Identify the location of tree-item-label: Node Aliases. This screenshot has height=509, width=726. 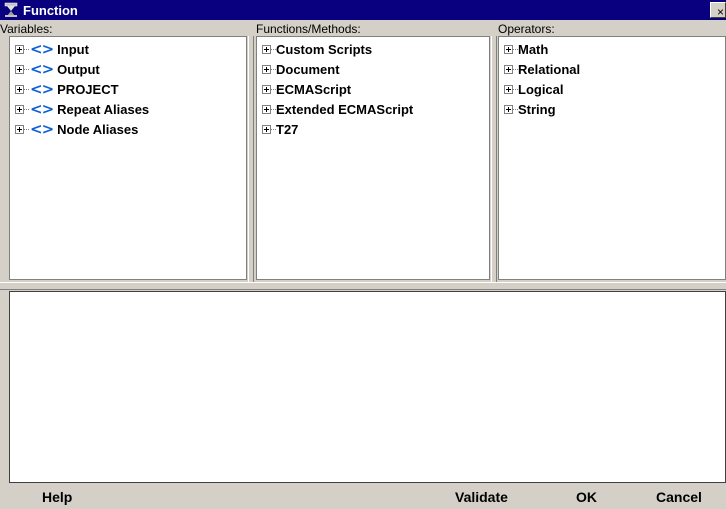
(98, 129).